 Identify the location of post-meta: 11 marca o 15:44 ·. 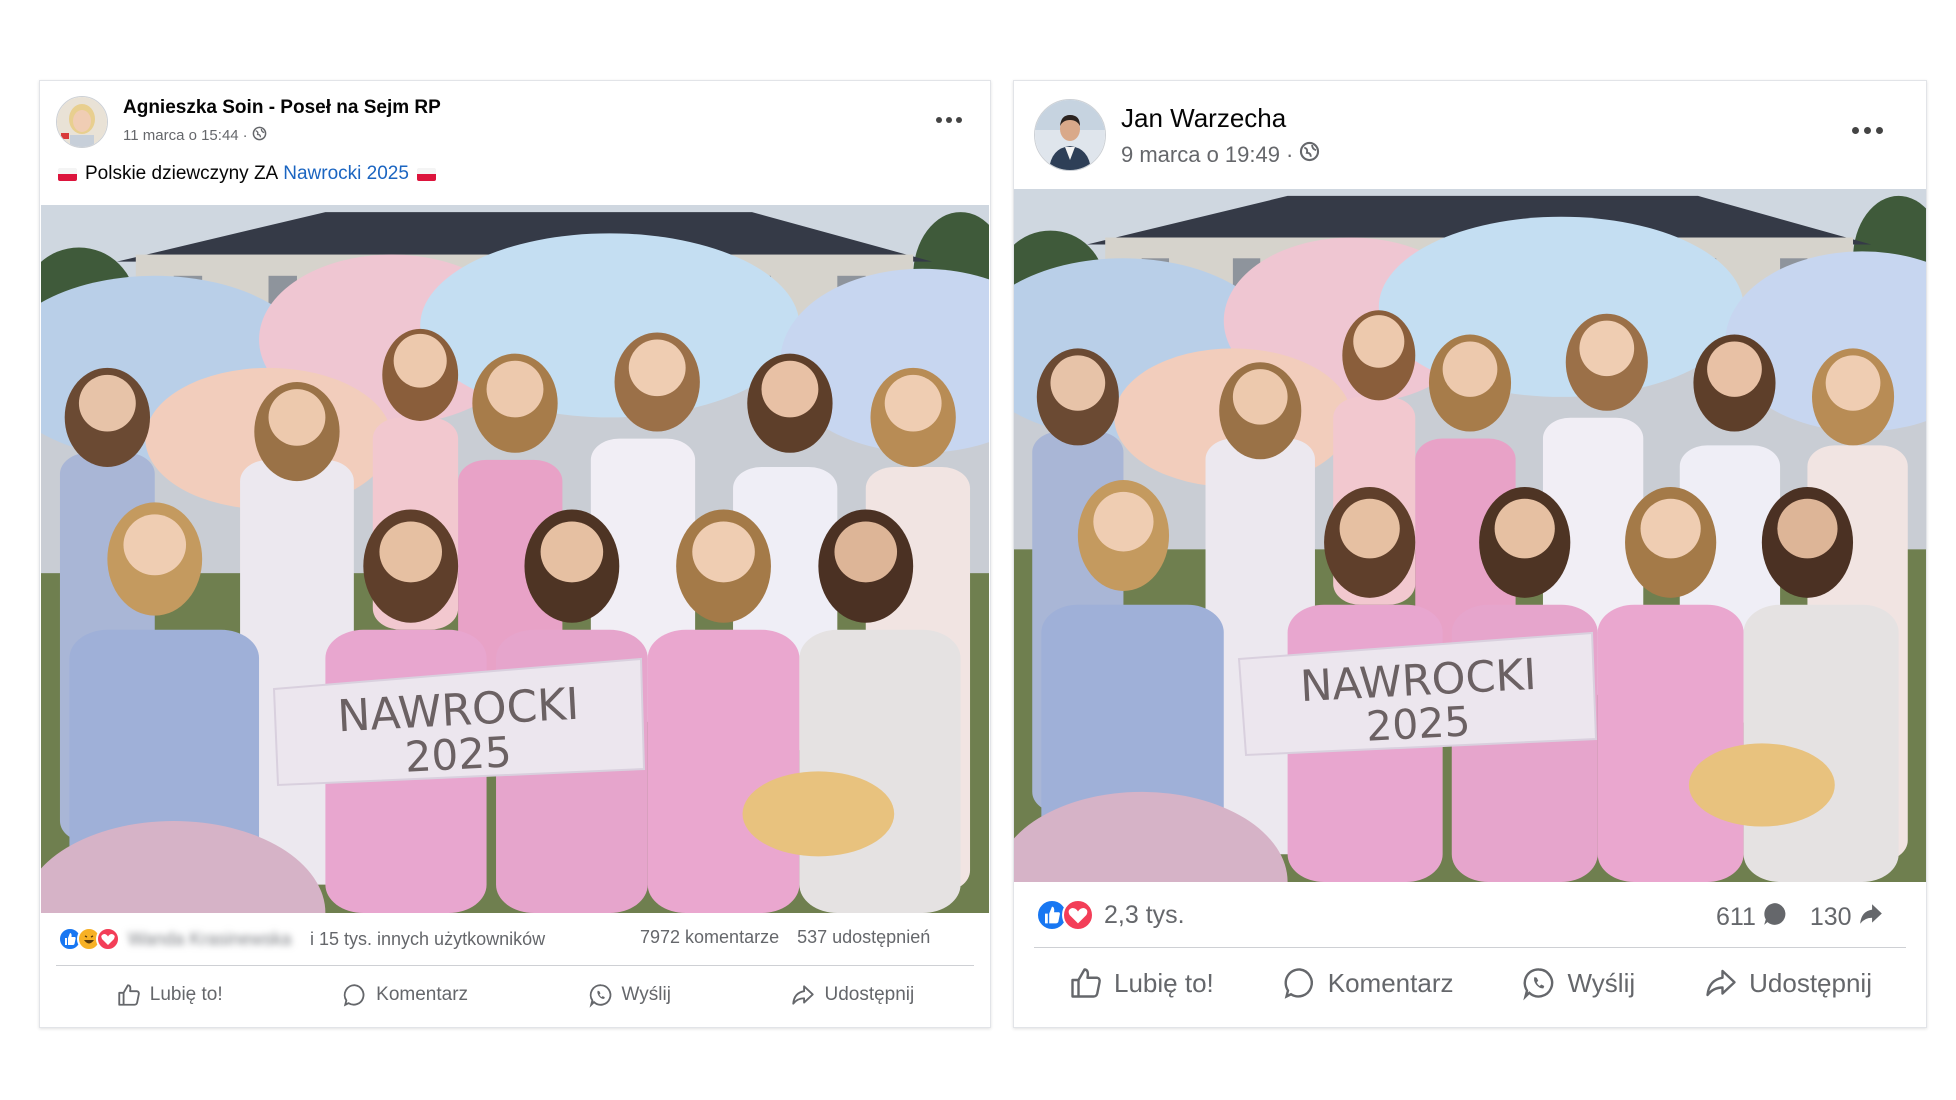
(195, 135).